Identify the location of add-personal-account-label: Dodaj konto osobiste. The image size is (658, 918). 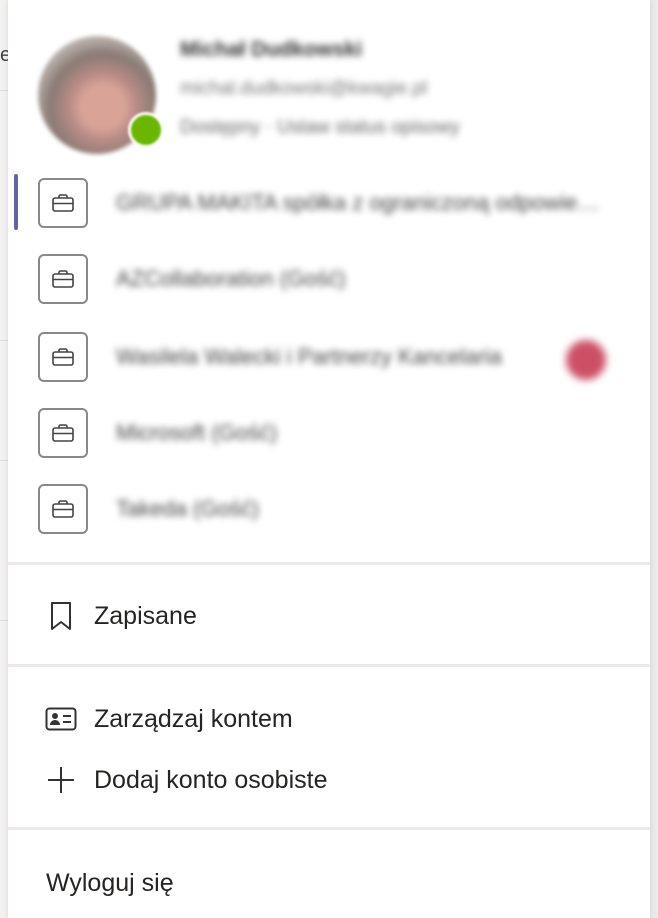
(211, 779).